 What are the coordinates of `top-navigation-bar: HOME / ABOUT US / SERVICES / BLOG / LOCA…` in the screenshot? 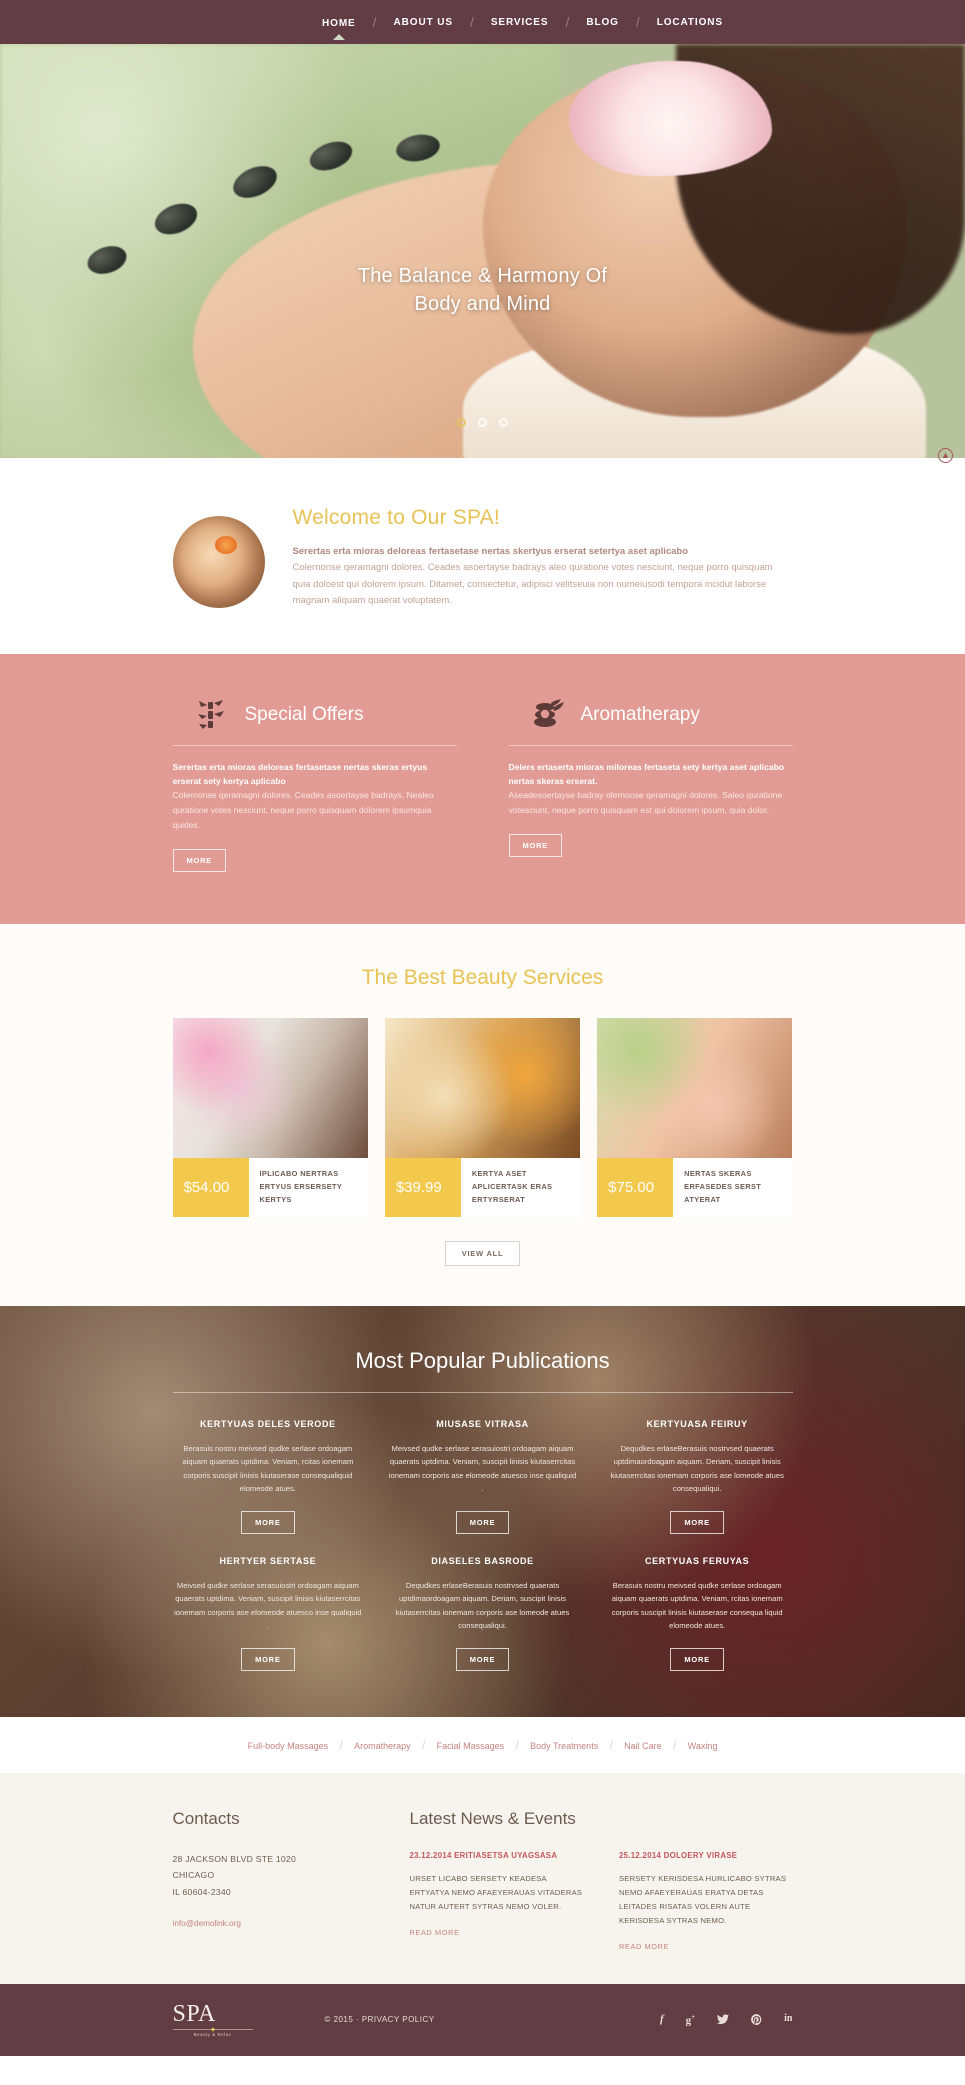 It's located at (482, 22).